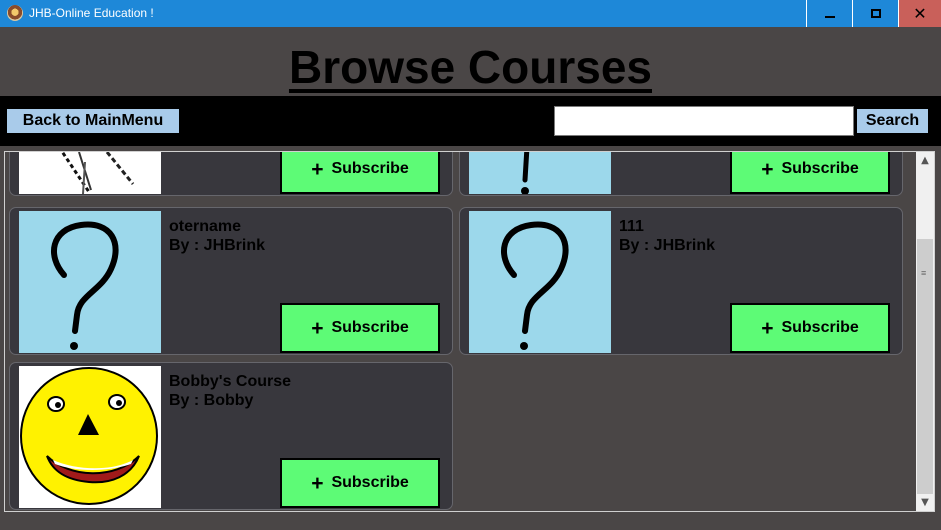 The height and width of the screenshot is (530, 941). Describe the element at coordinates (230, 381) in the screenshot. I see `course-name: Bobby's Course` at that location.